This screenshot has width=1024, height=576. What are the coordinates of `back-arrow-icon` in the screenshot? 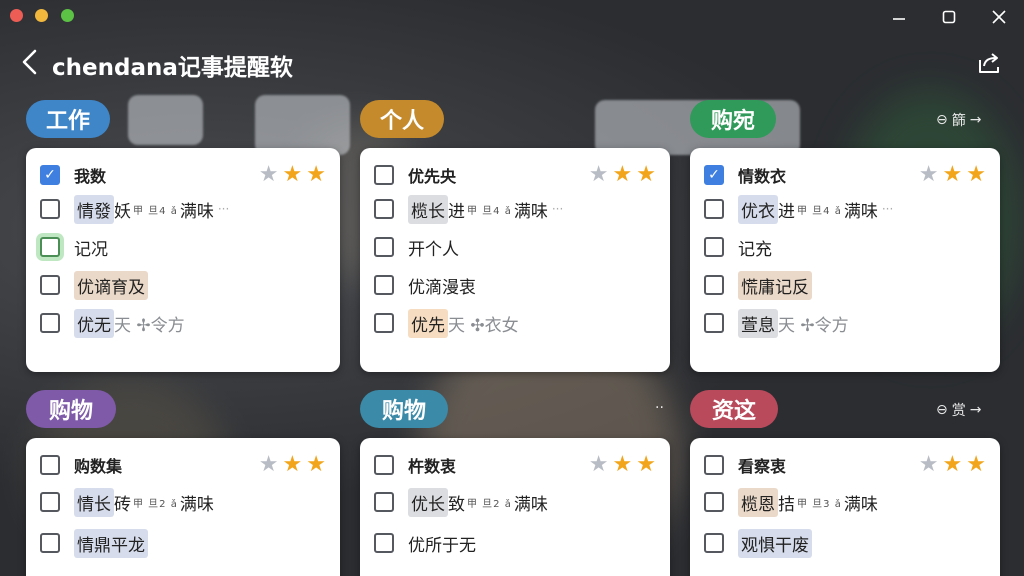 It's located at (30, 62).